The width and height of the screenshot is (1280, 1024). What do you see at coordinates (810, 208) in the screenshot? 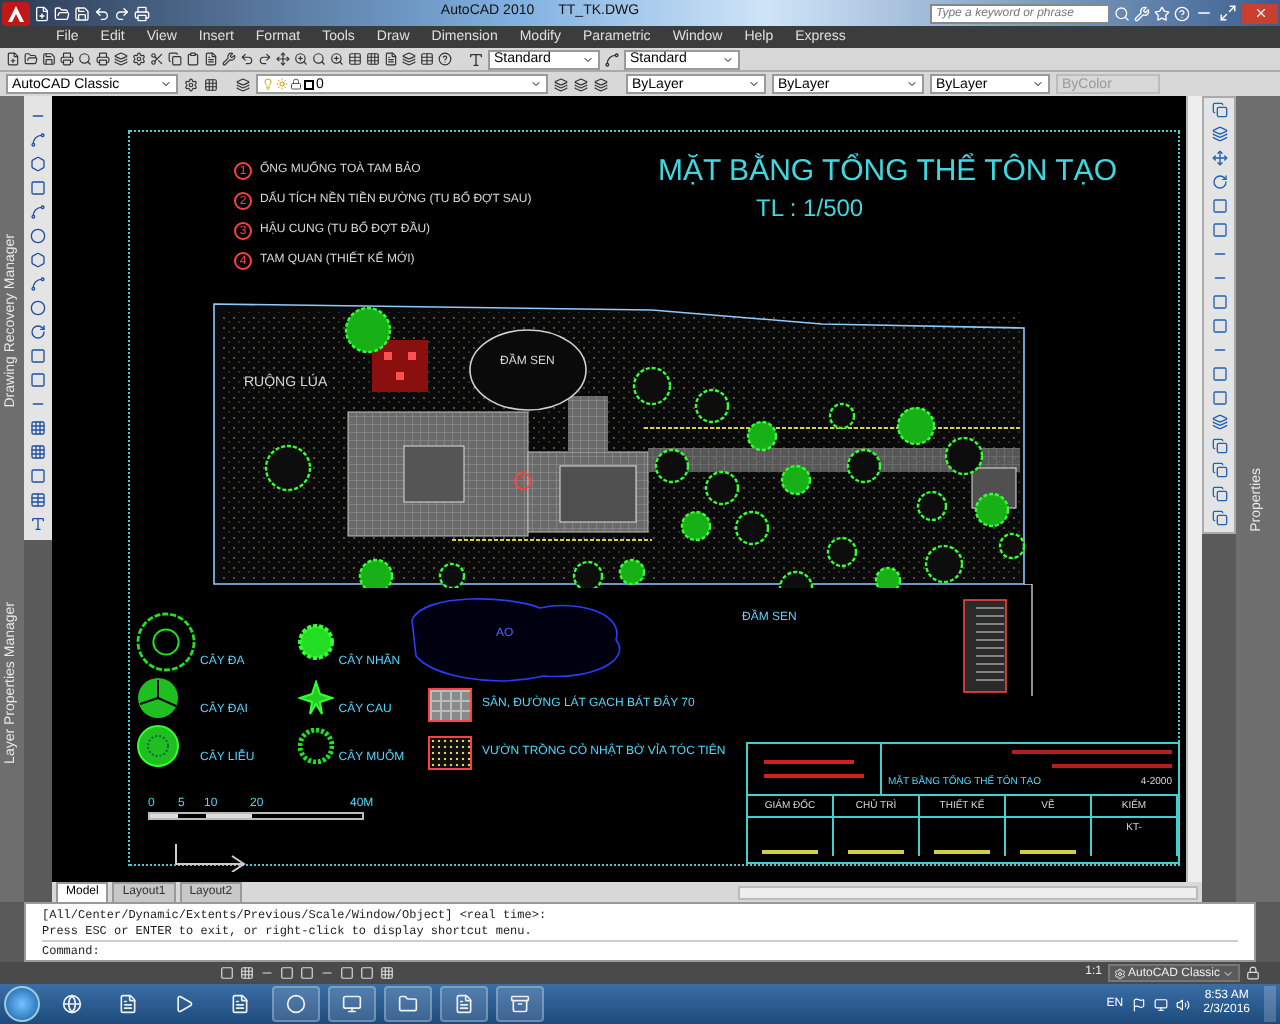
I see `drawing-scale: TL : 1/500` at bounding box center [810, 208].